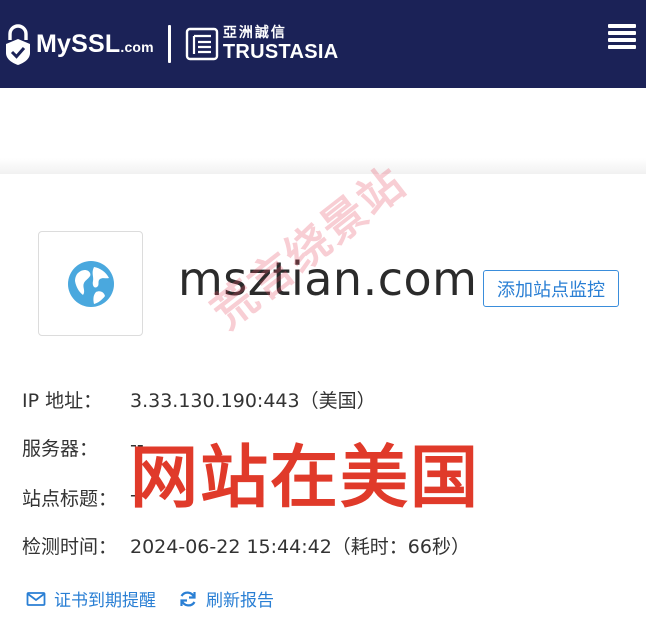 The height and width of the screenshot is (623, 646). Describe the element at coordinates (551, 288) in the screenshot. I see `add-monitor-button: 添加站点监控` at that location.